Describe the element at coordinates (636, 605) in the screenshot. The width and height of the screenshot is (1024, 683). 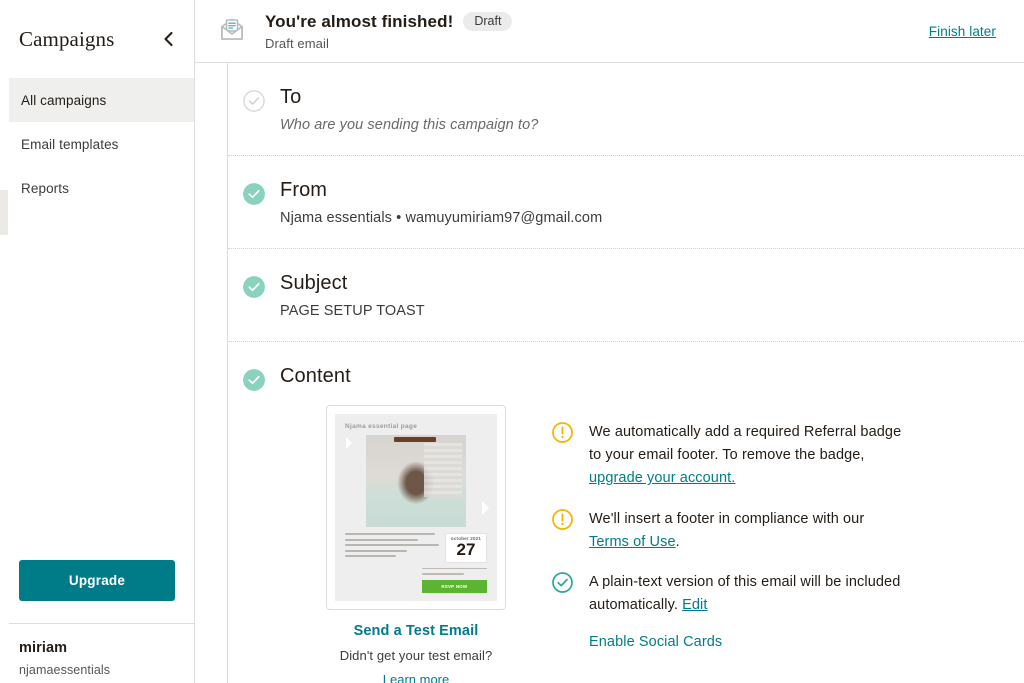
I see `notice-line-2: automatically.` at that location.